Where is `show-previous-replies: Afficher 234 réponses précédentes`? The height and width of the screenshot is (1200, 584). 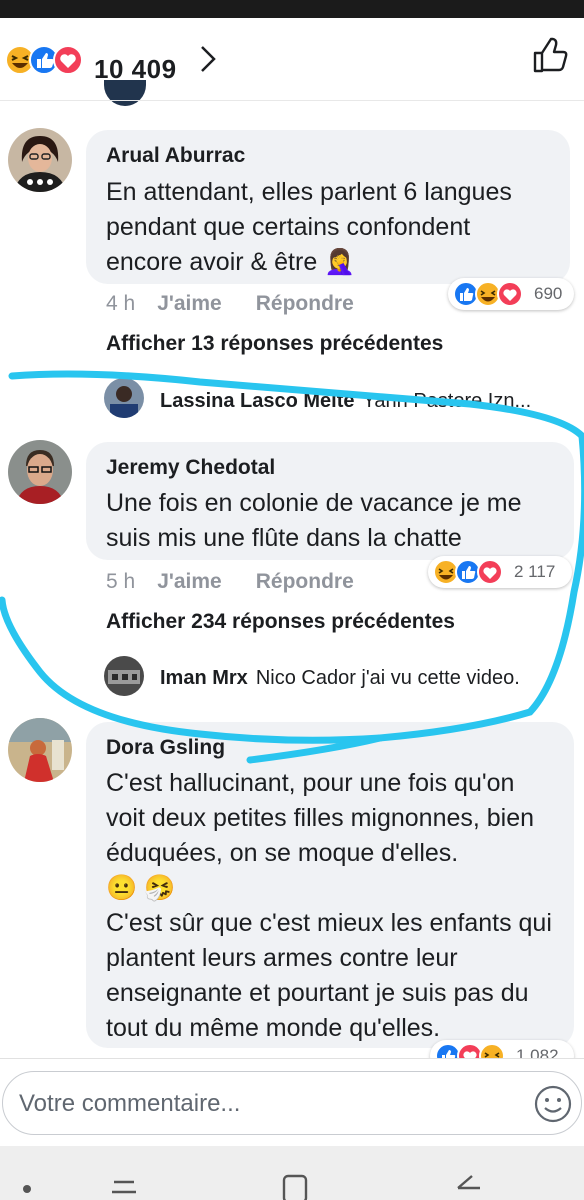 show-previous-replies: Afficher 234 réponses précédentes is located at coordinates (280, 622).